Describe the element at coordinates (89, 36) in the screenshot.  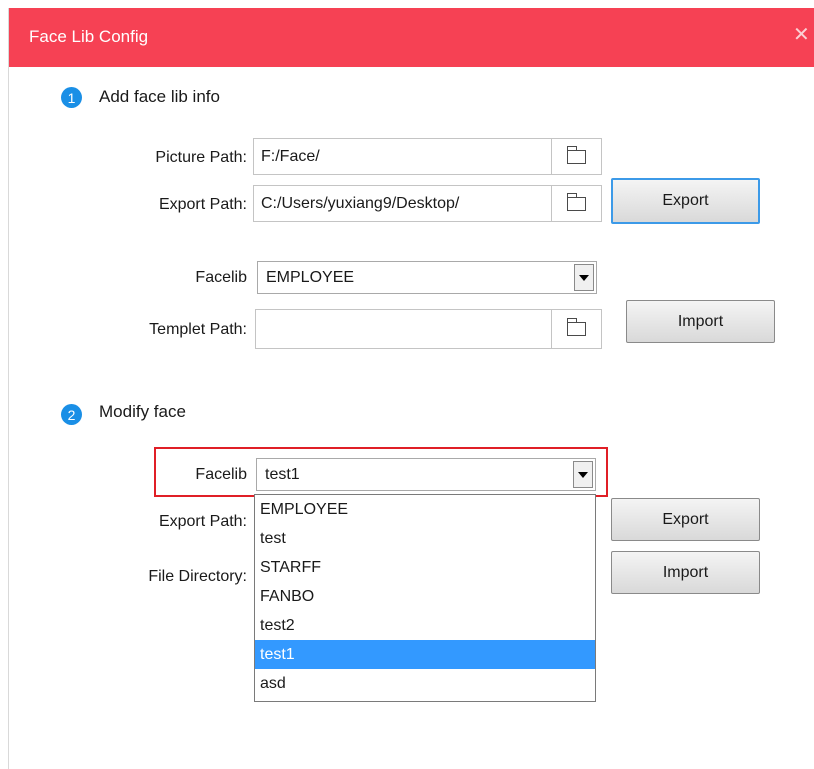
I see `window-title: Face Lib Config` at that location.